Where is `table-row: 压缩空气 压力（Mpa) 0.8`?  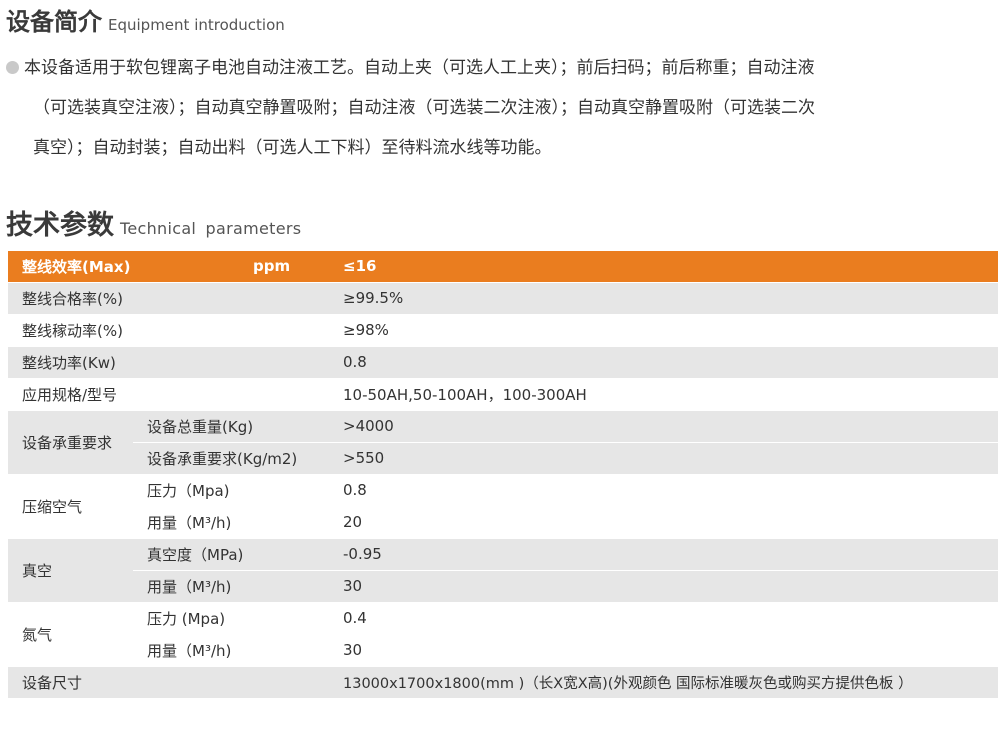
table-row: 压缩空气 压力（Mpa) 0.8 is located at coordinates (503, 506).